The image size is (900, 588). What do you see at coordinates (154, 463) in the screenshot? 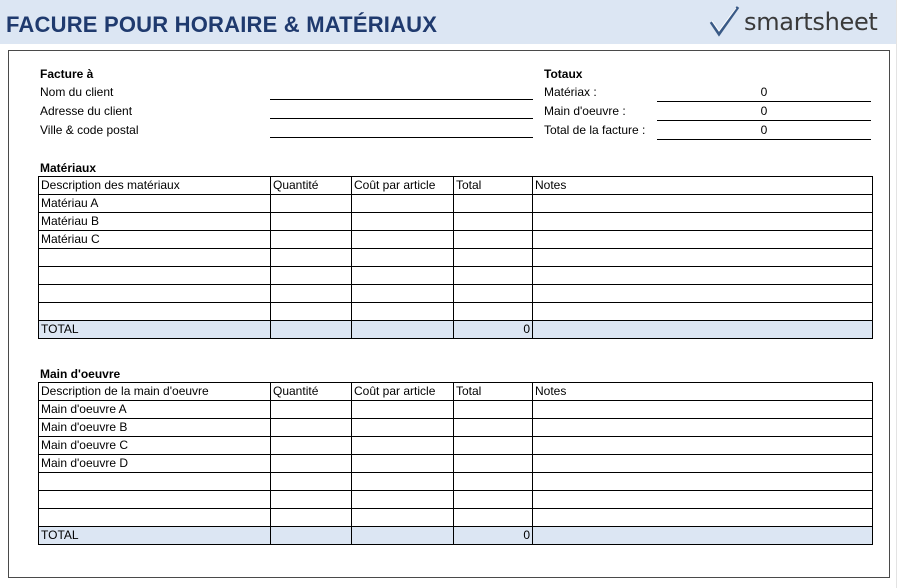
I see `row-description: Main d'oeuvre D` at bounding box center [154, 463].